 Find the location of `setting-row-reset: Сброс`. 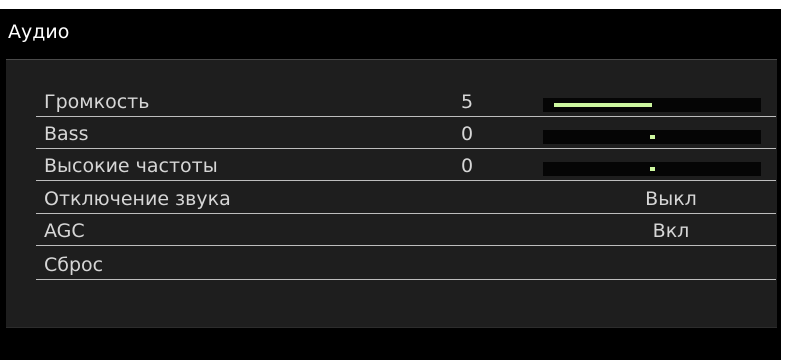

setting-row-reset: Сброс is located at coordinates (406, 263).